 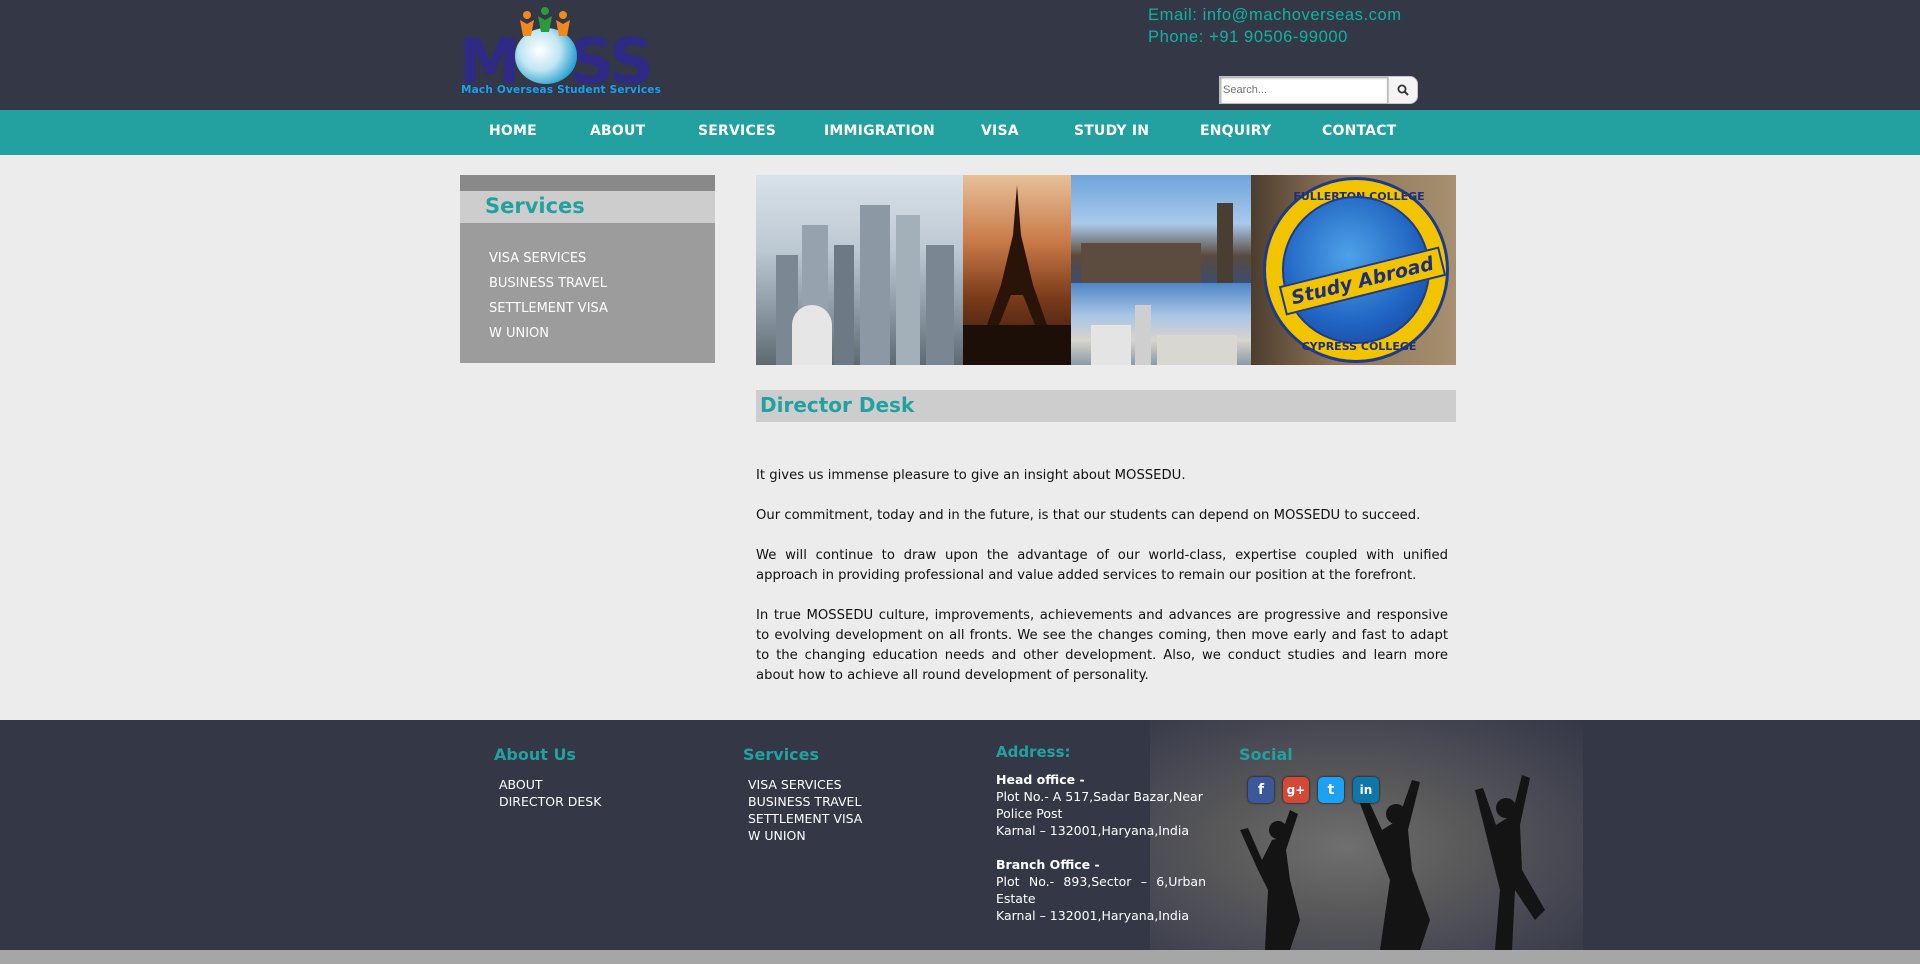 I want to click on footer-about-column: About Us ABOUT DIRECTOR DESK, so click(x=547, y=777).